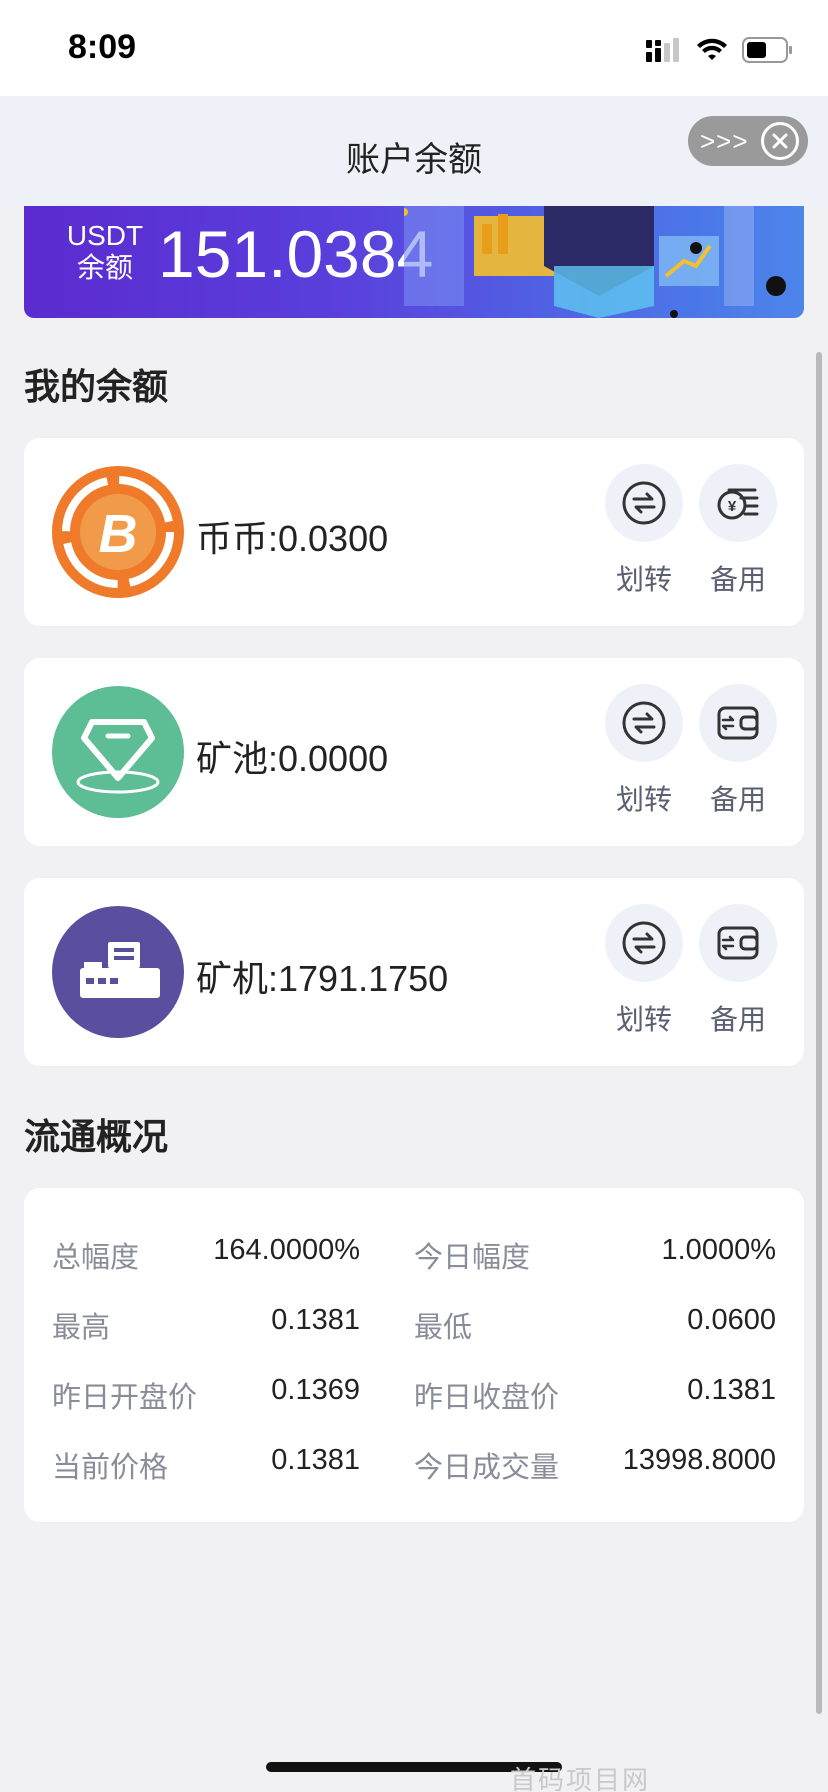  I want to click on asset-card-miner: 矿机:1791.1750 划转 备用, so click(414, 972).